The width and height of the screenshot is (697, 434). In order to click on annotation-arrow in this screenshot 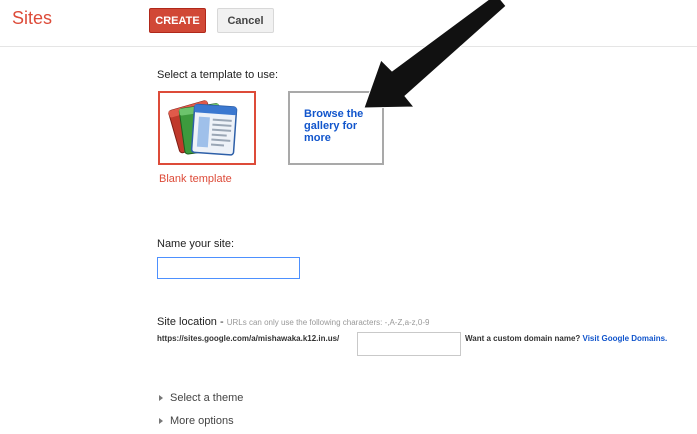, I will do `click(435, 54)`.